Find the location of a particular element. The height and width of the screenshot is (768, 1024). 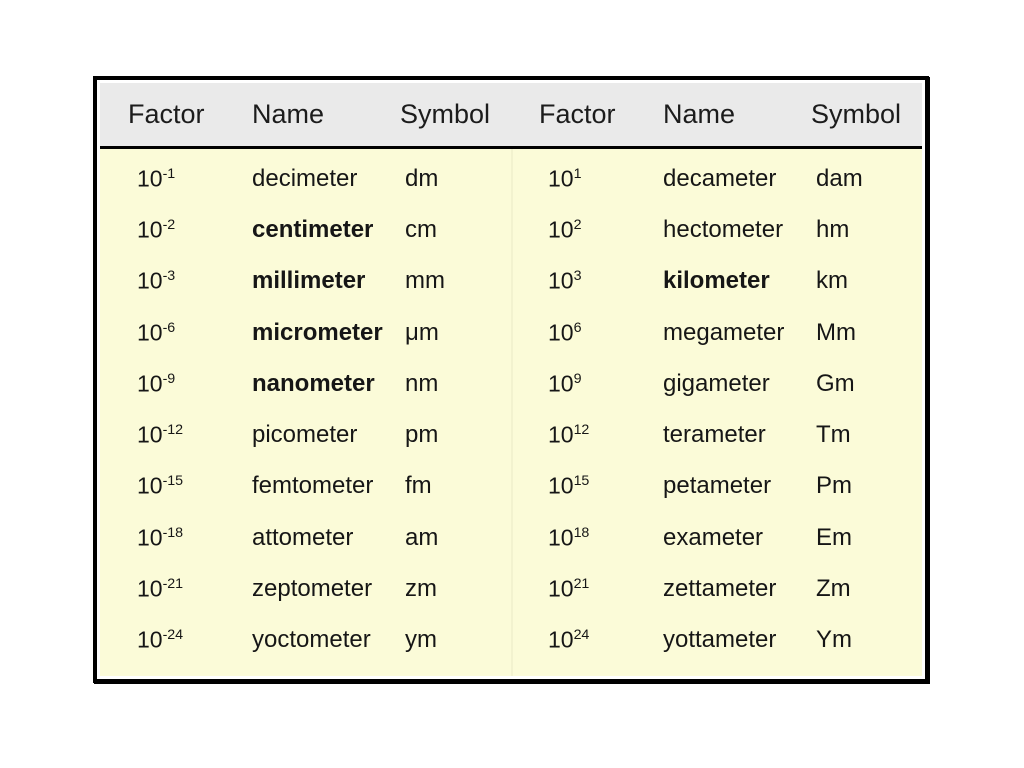

cell-name: micrometer is located at coordinates (317, 332).